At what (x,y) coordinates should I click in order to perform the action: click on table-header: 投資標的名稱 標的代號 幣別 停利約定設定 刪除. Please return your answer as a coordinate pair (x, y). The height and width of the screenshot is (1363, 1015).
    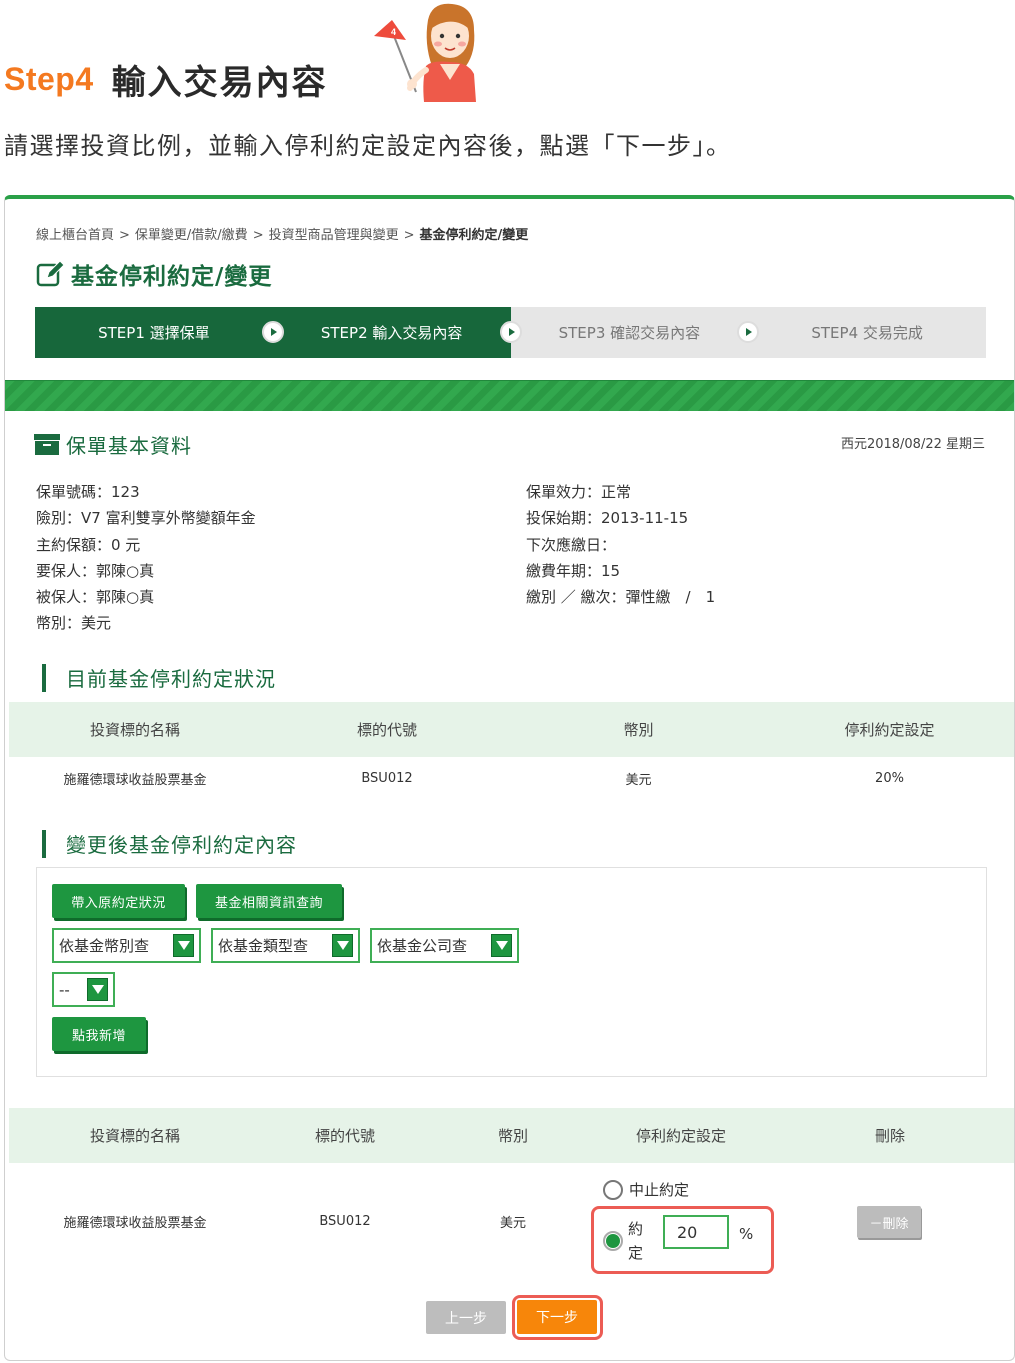
    Looking at the image, I should click on (511, 1135).